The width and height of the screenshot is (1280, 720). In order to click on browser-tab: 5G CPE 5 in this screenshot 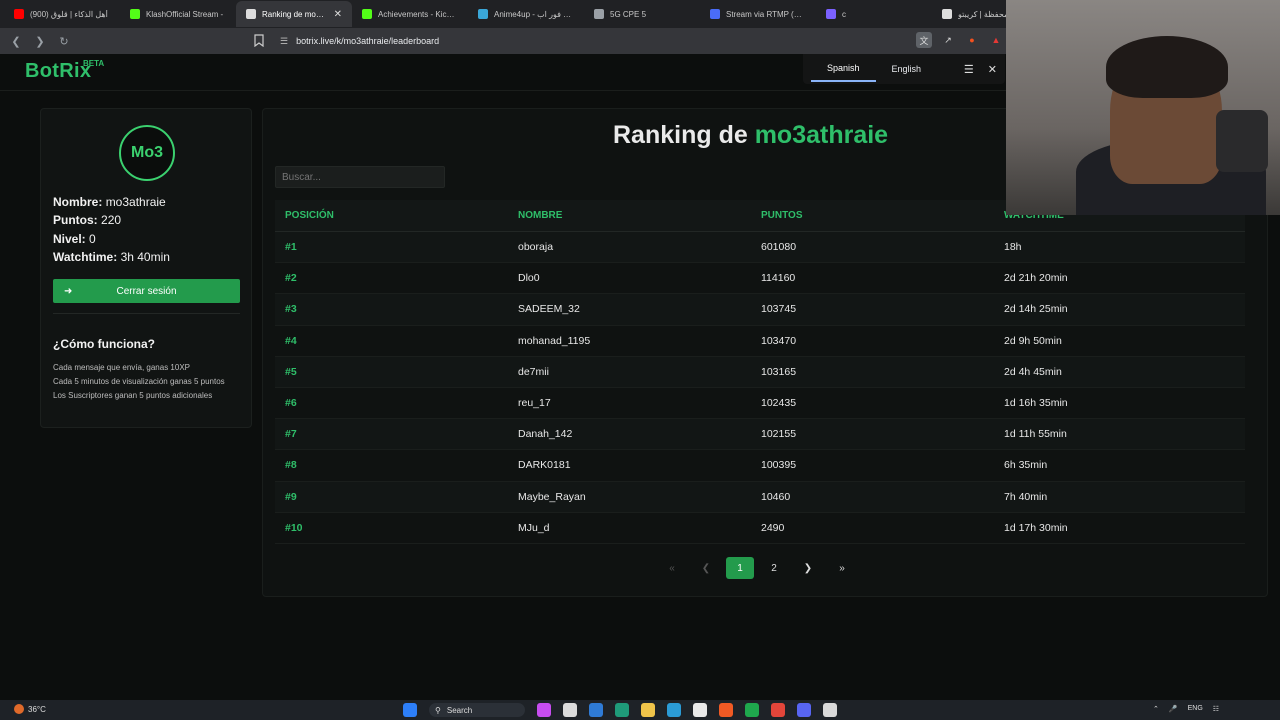, I will do `click(642, 14)`.